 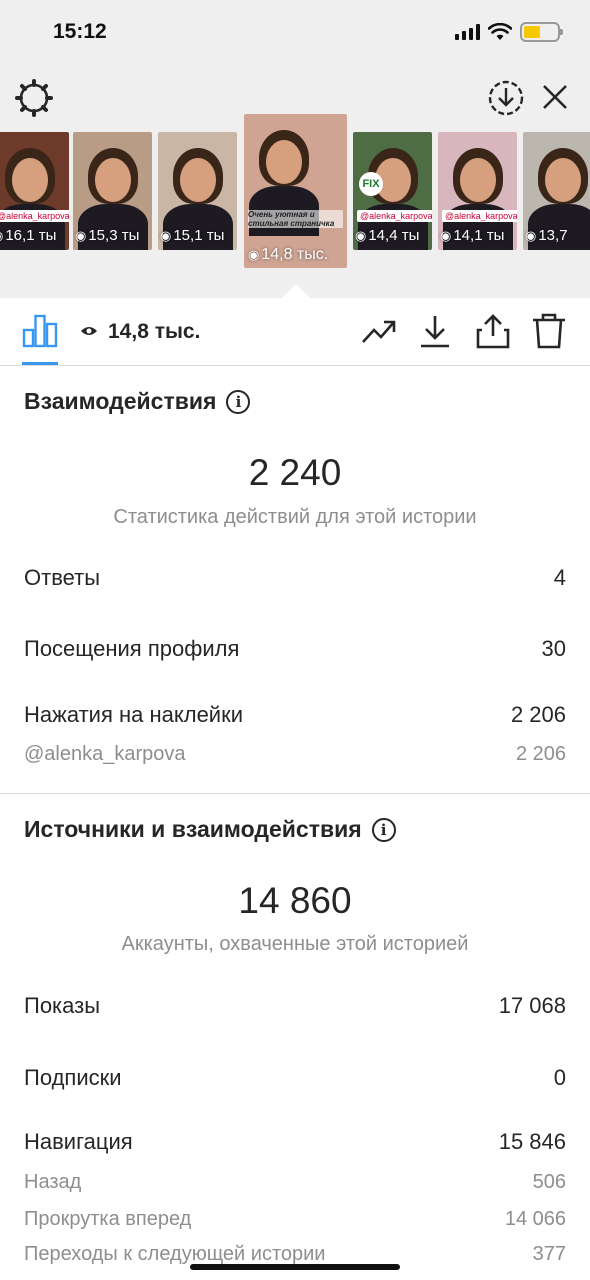 I want to click on stat-subrow: Переходы к следующей истории 377, so click(x=295, y=1254).